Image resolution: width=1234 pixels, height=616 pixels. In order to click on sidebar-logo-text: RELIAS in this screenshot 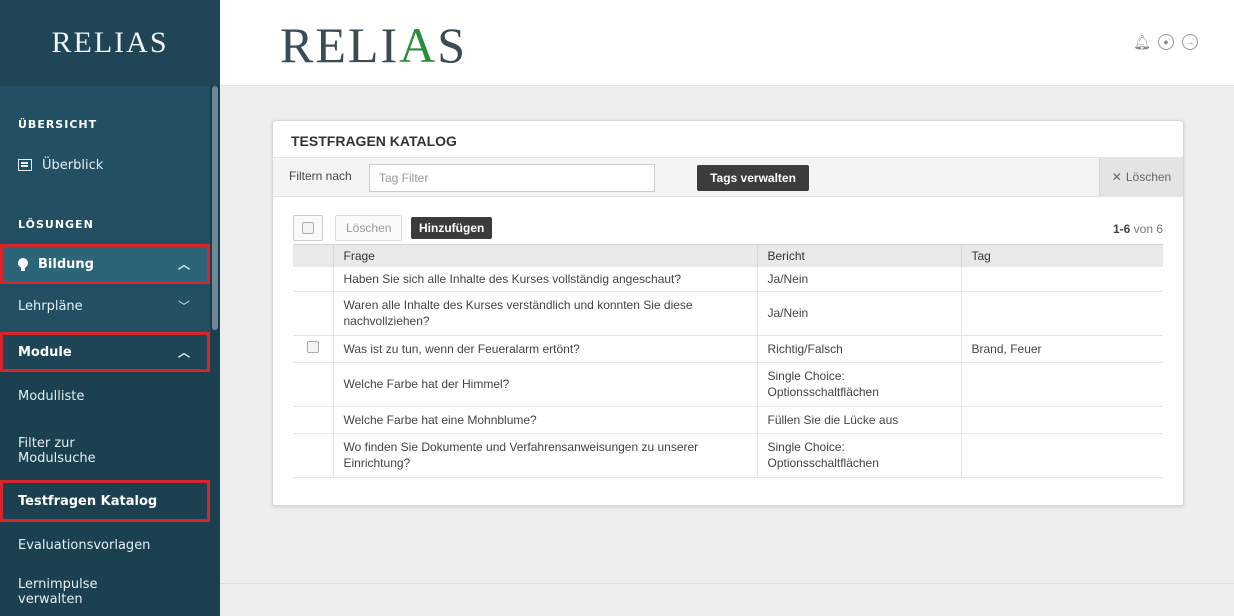, I will do `click(110, 42)`.